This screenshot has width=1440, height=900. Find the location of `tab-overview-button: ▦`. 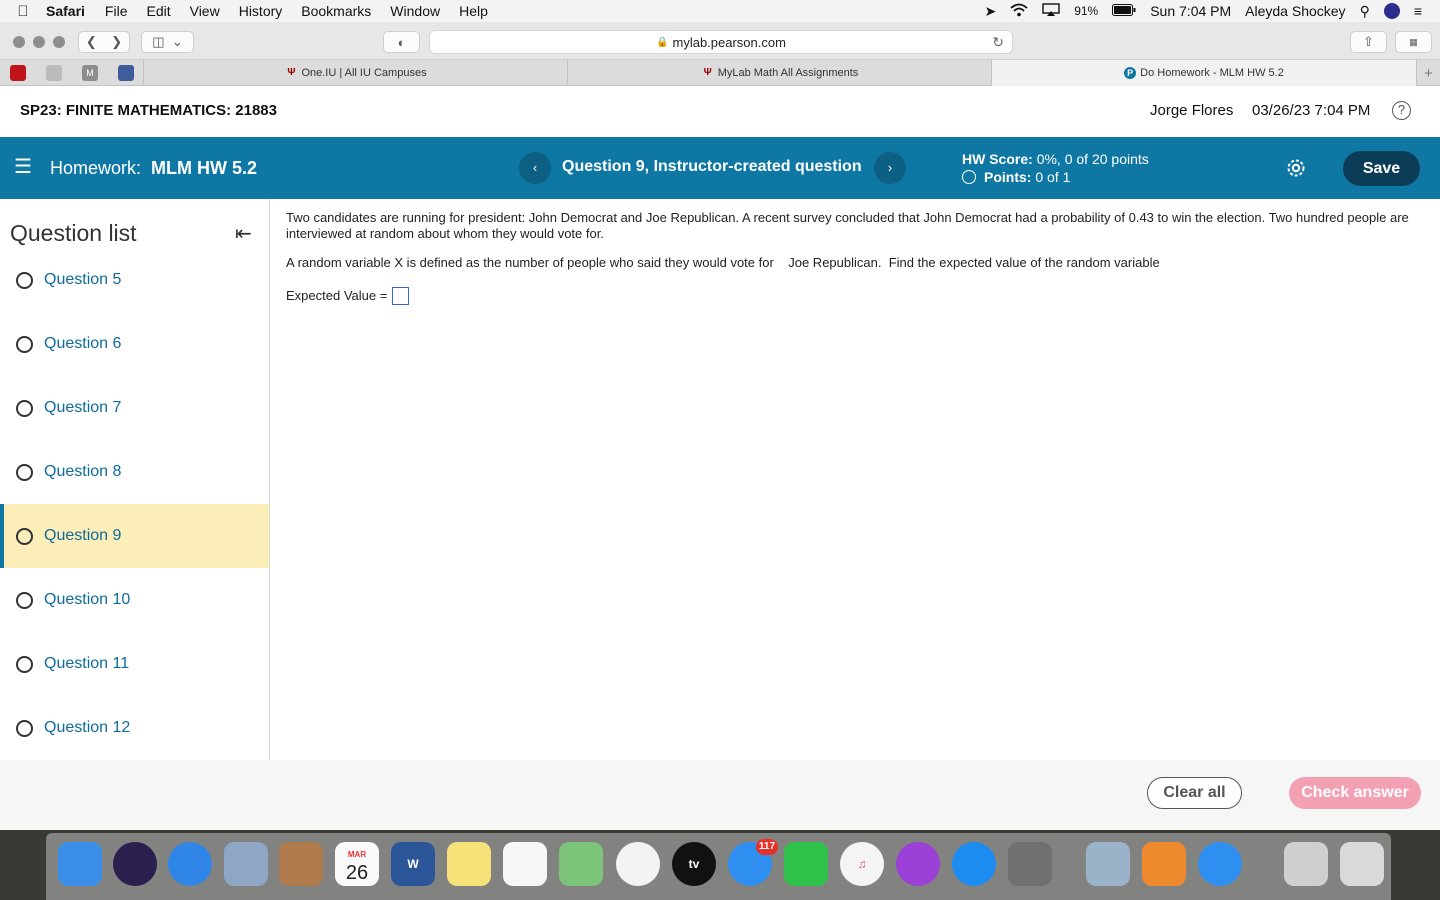

tab-overview-button: ▦ is located at coordinates (1413, 42).